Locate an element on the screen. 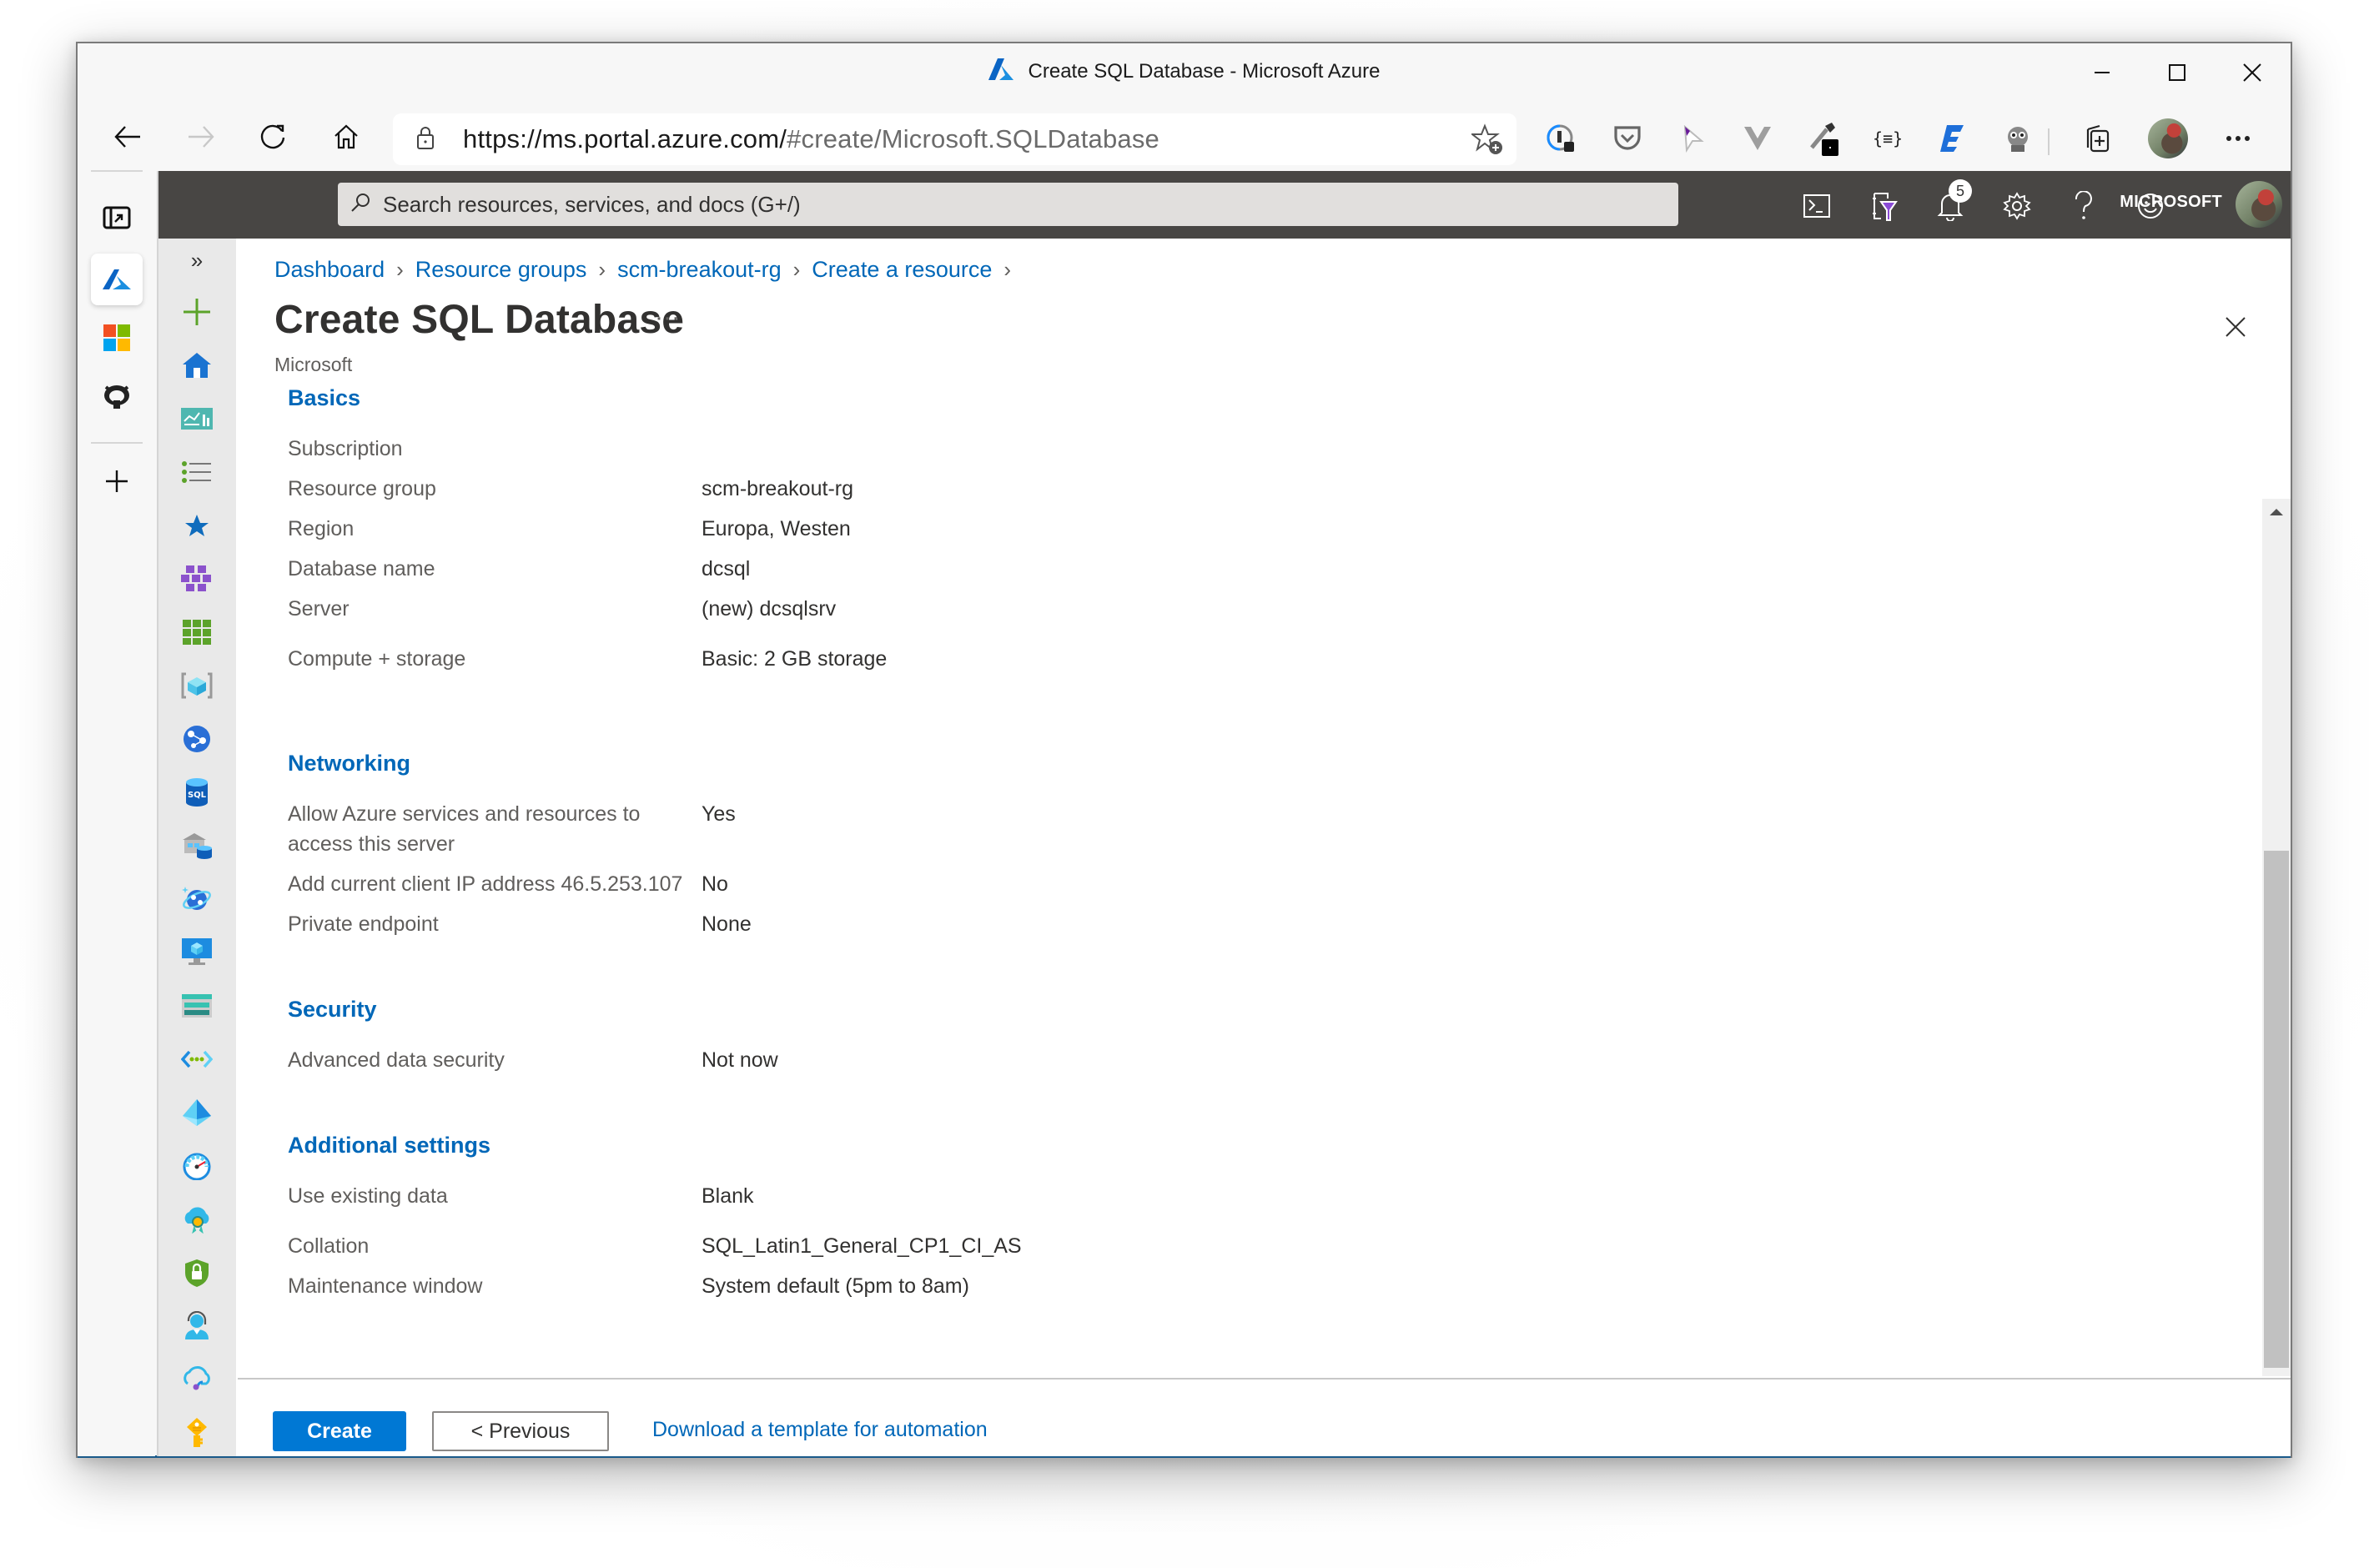 The width and height of the screenshot is (2369, 1568). minimize-button is located at coordinates (2102, 72).